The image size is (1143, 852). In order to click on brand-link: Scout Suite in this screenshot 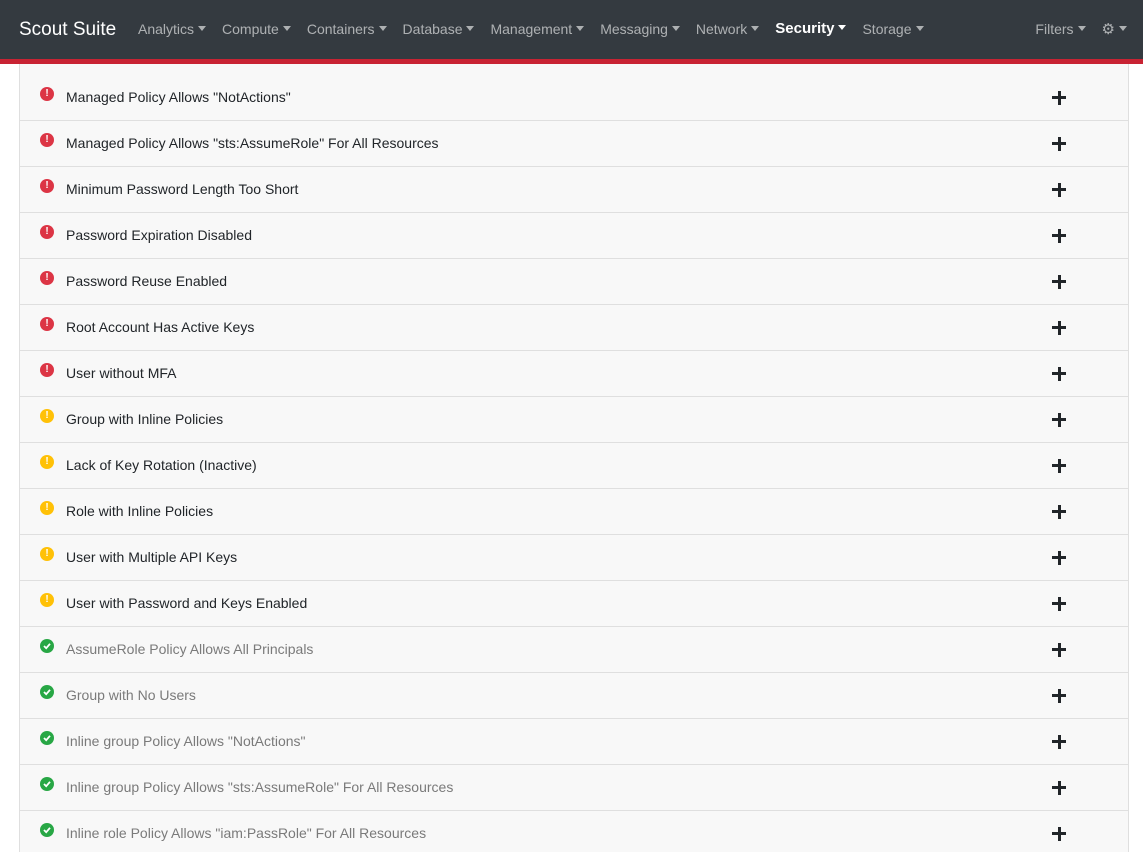, I will do `click(67, 30)`.